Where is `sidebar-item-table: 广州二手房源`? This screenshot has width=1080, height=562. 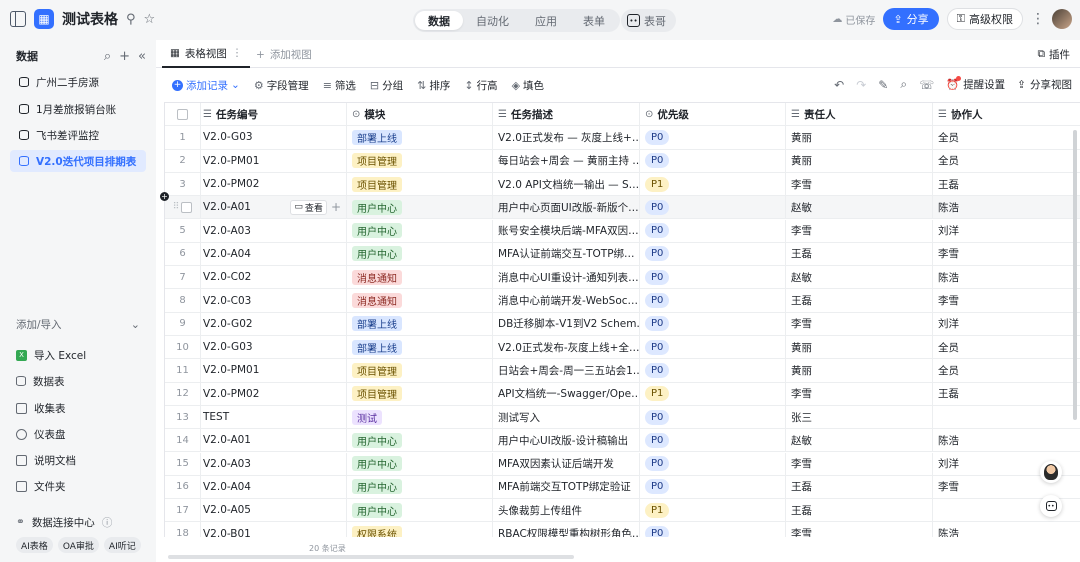 sidebar-item-table: 广州二手房源 is located at coordinates (78, 82).